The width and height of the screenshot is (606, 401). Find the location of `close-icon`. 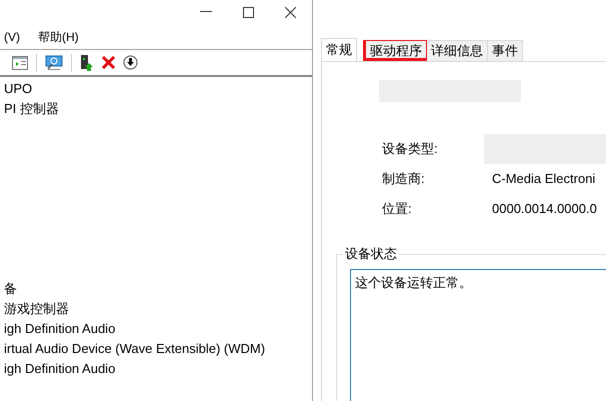

close-icon is located at coordinates (290, 12).